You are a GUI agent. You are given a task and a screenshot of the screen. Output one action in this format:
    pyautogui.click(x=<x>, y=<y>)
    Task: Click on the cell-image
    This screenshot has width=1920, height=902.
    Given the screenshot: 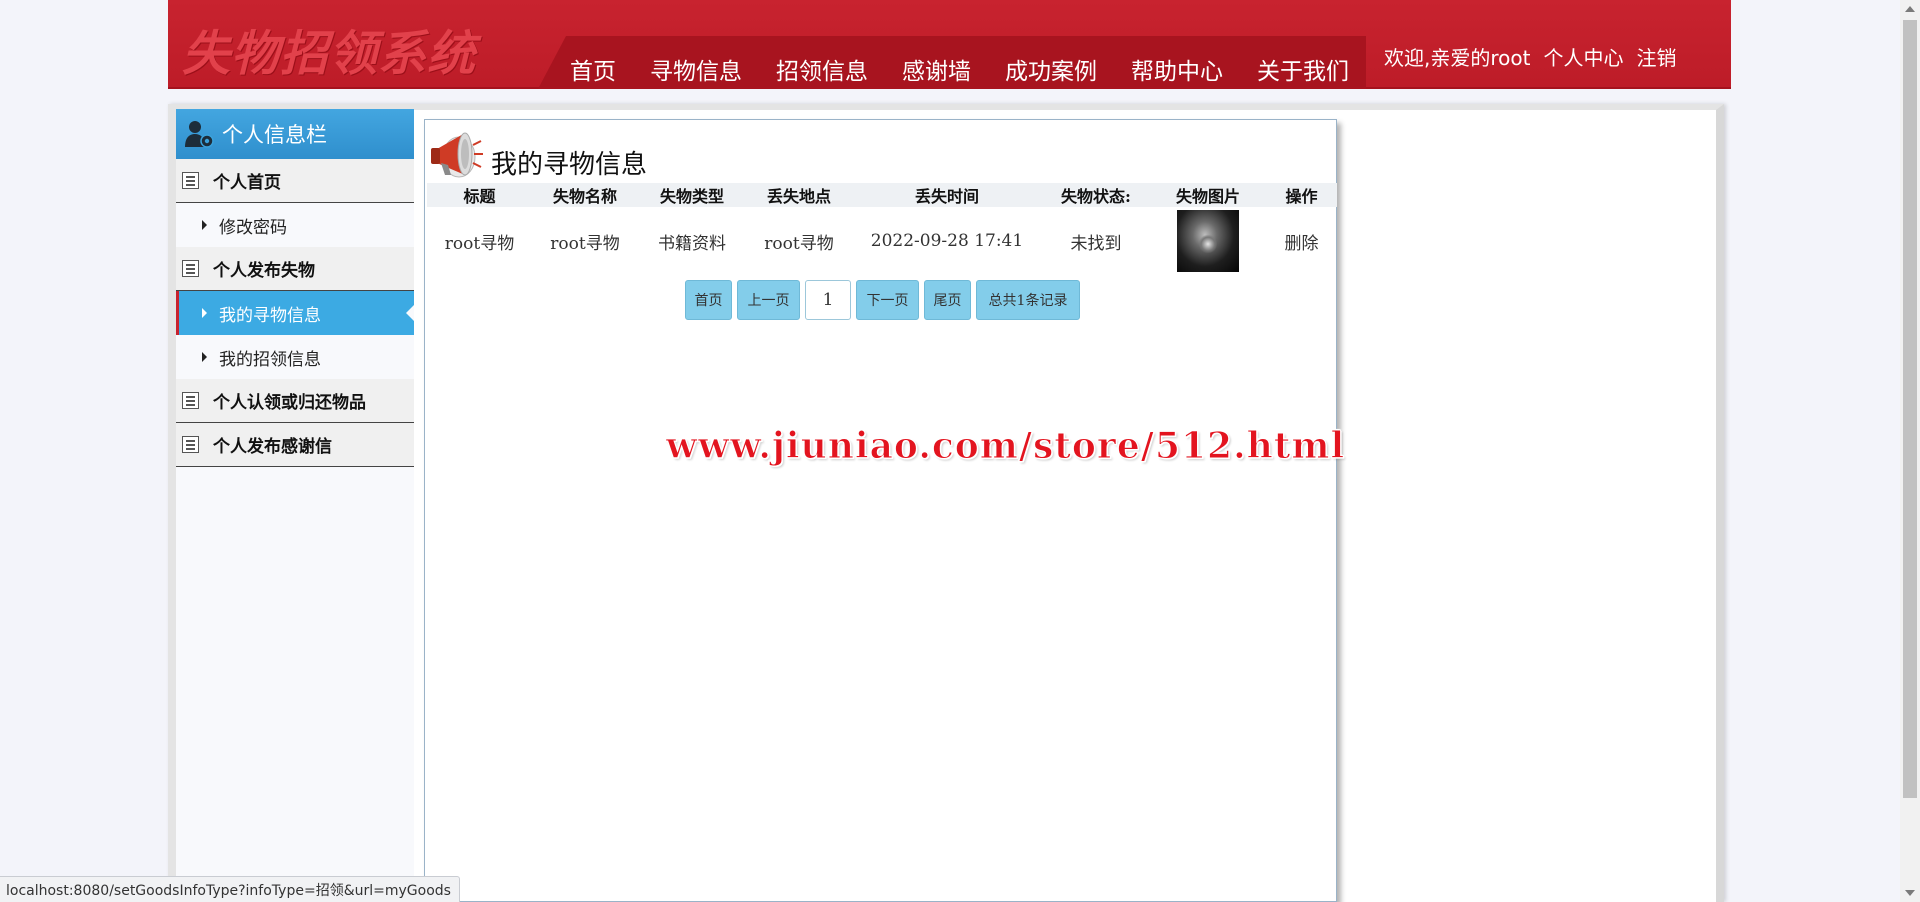 What is the action you would take?
    pyautogui.click(x=1208, y=241)
    